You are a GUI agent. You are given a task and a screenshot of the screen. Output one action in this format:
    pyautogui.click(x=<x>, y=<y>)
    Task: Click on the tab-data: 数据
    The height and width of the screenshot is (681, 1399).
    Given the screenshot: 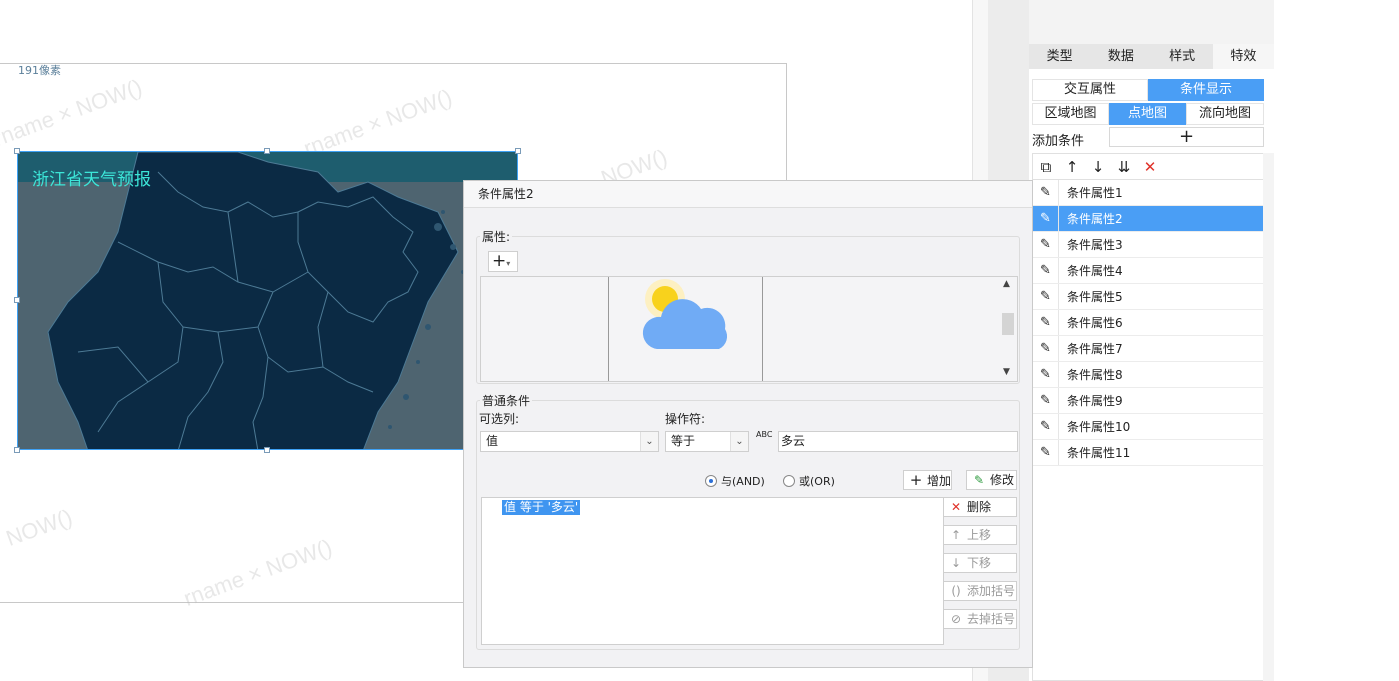 What is the action you would take?
    pyautogui.click(x=1120, y=56)
    